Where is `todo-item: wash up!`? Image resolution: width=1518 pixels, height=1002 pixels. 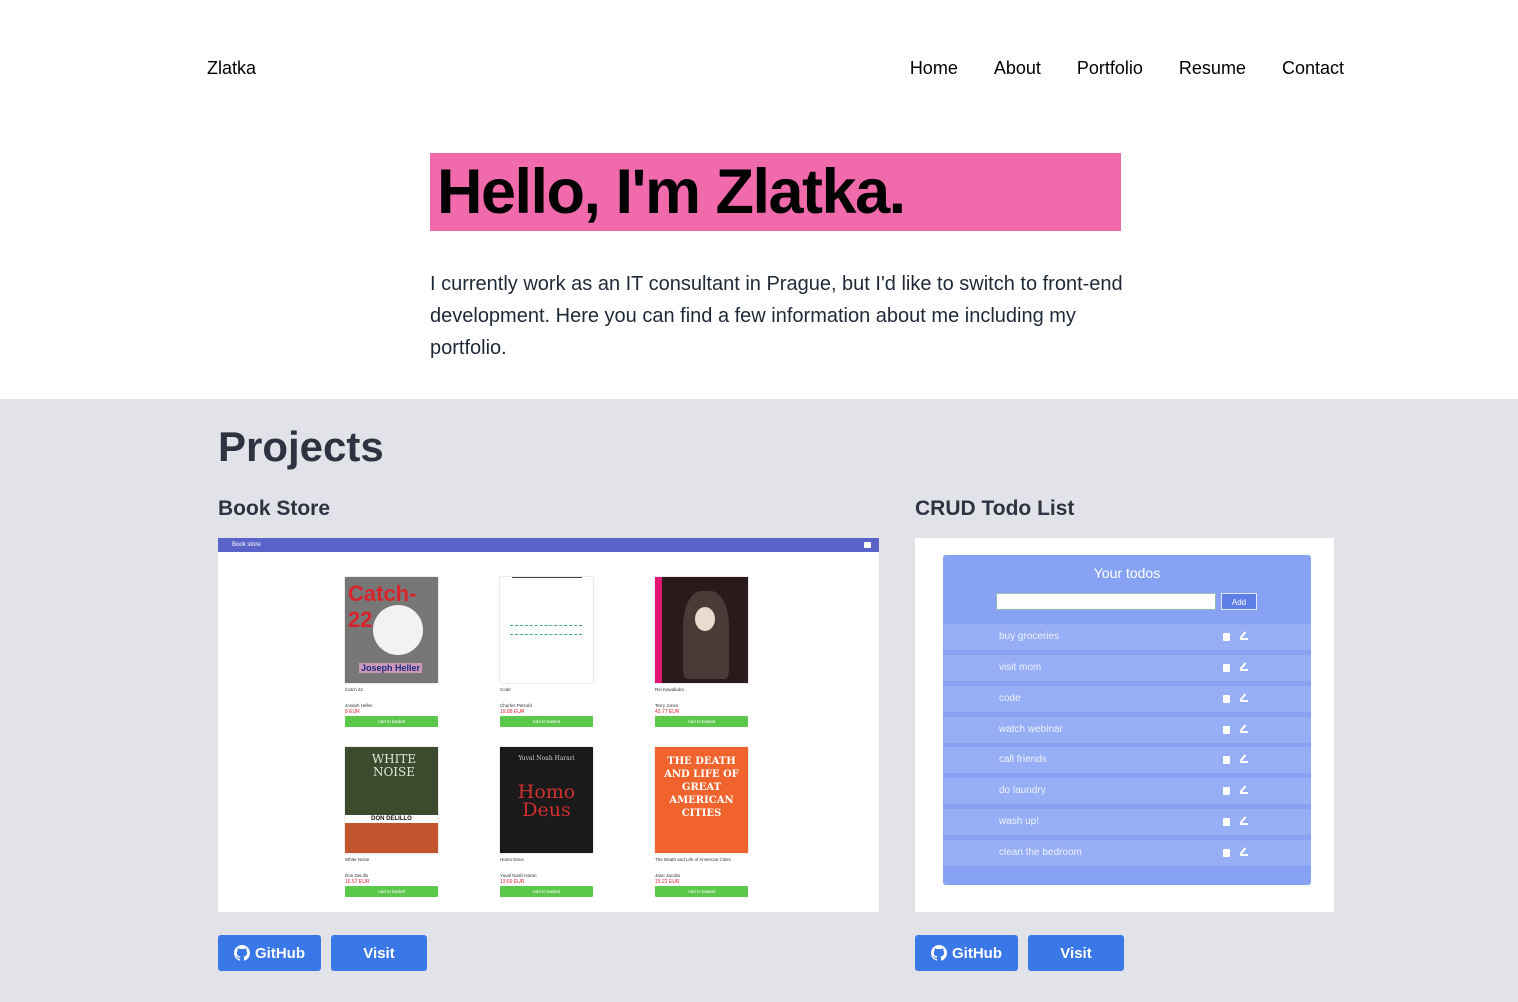
todo-item: wash up! is located at coordinates (1127, 822).